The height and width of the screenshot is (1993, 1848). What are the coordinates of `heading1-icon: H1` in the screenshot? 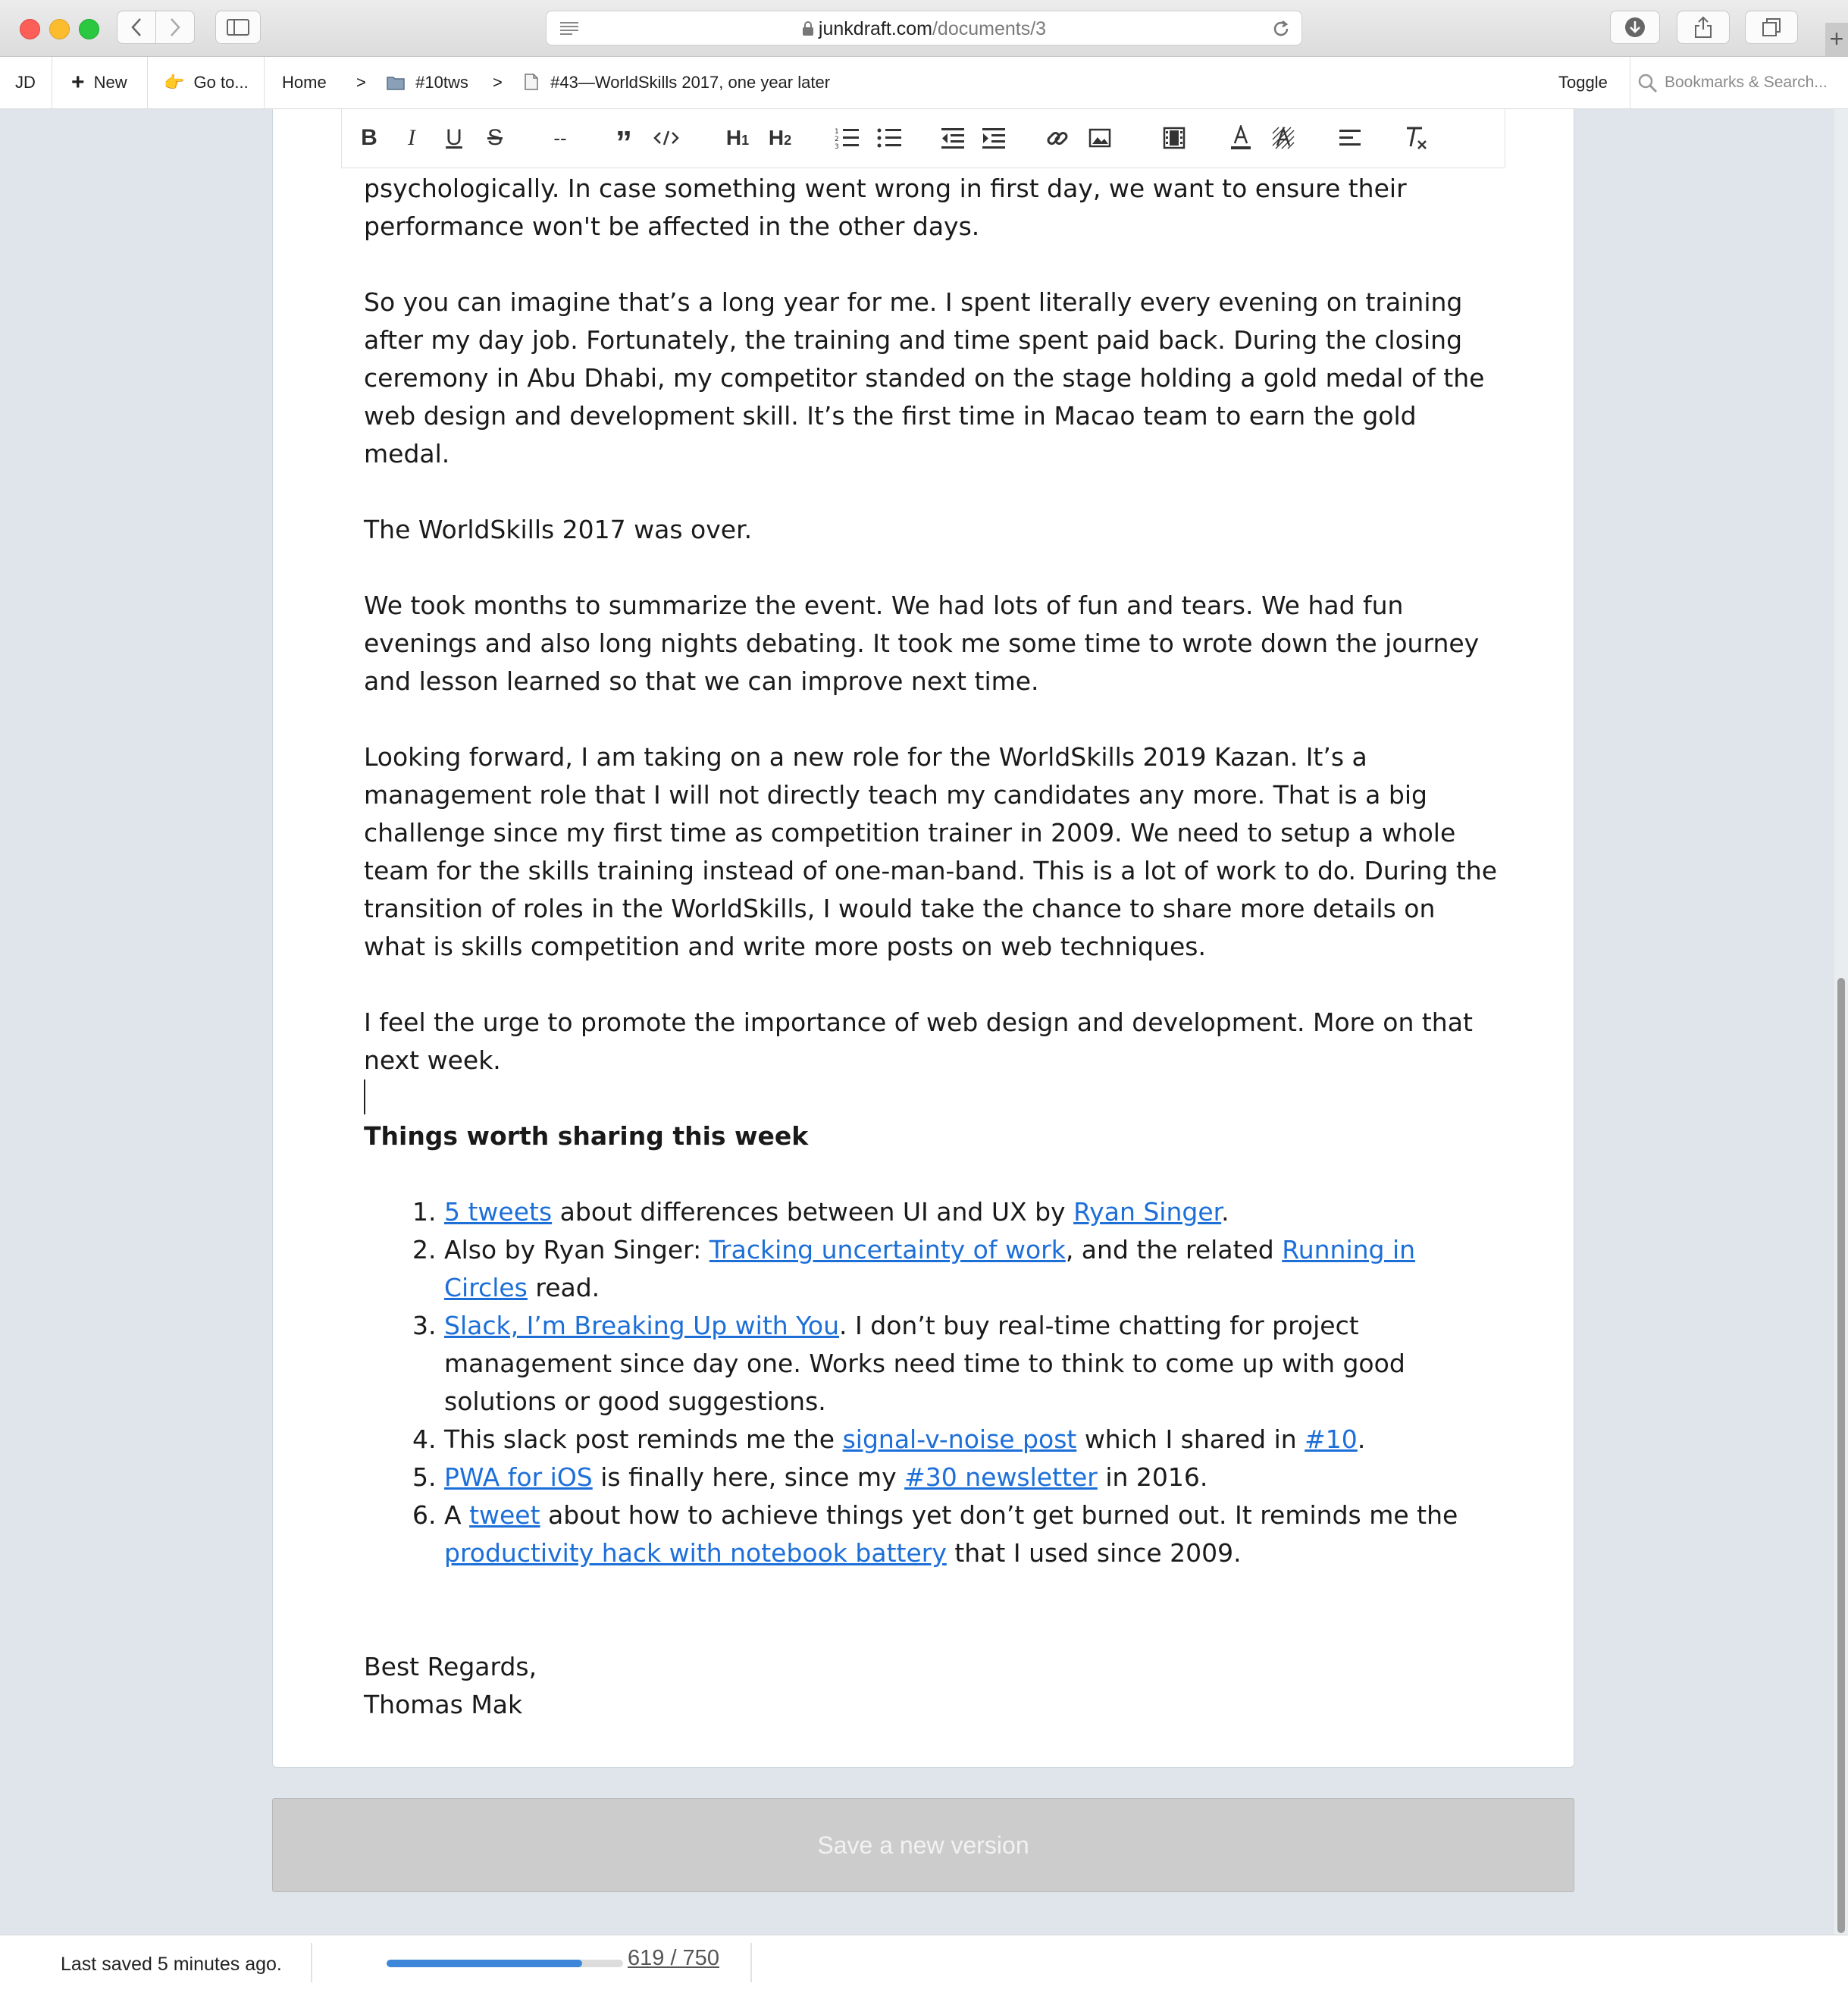 It's located at (737, 137).